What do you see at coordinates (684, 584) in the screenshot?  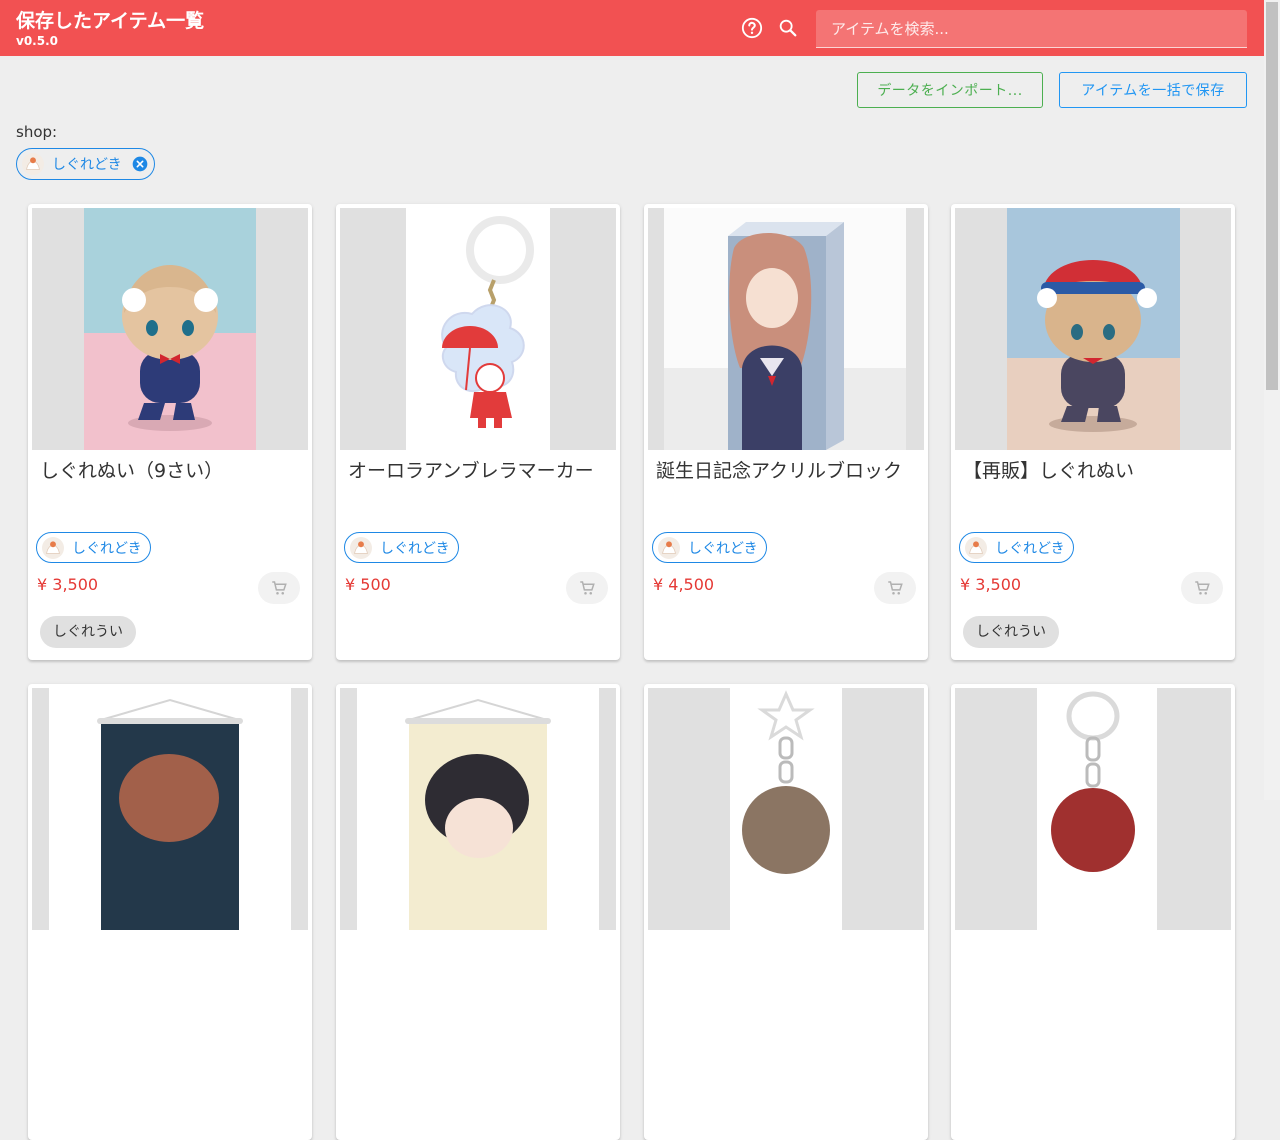 I see `item-price: ¥ 4,500` at bounding box center [684, 584].